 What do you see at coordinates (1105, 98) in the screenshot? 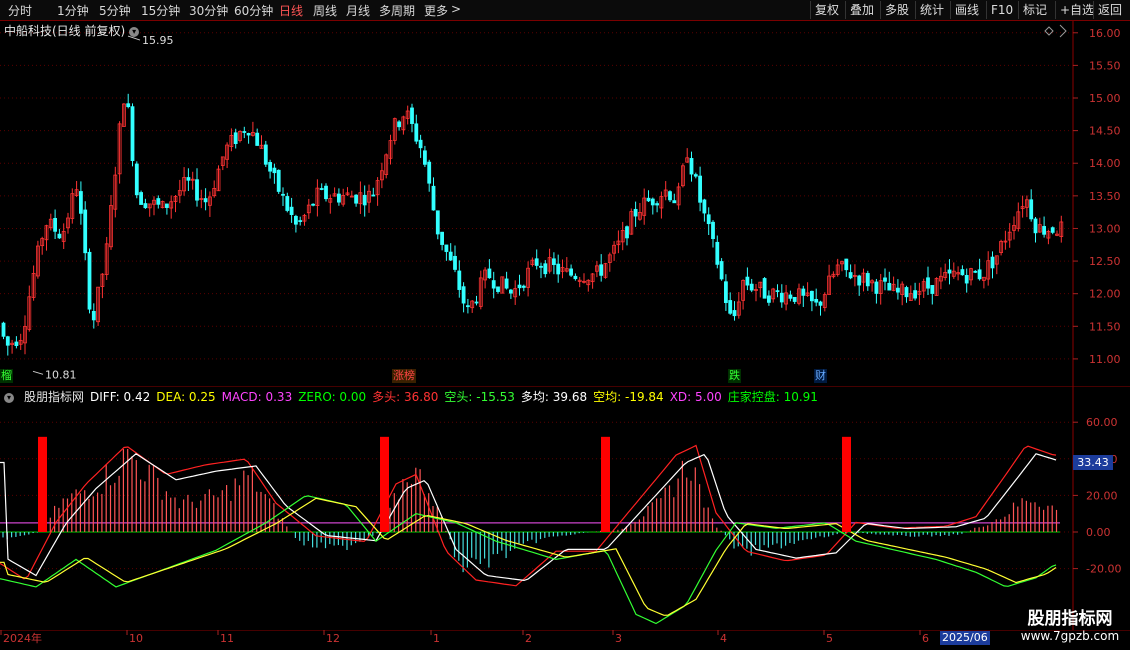
I see `price-tick-label: 15.00` at bounding box center [1105, 98].